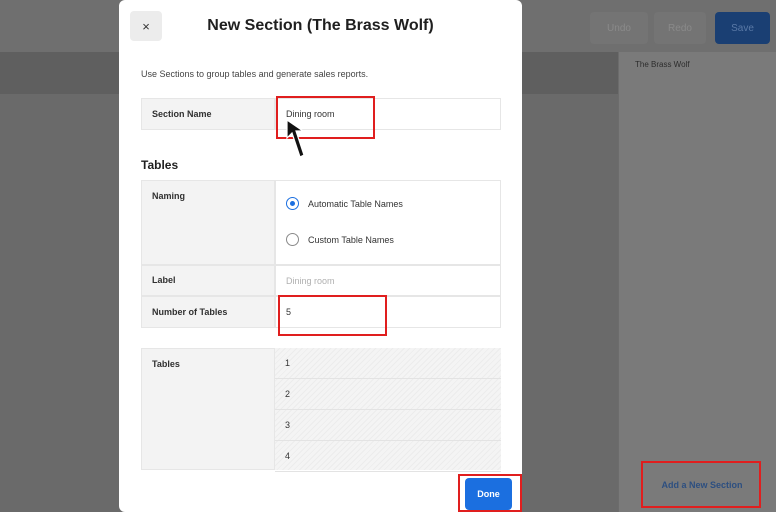 The height and width of the screenshot is (512, 776). I want to click on undo-button: Undo, so click(619, 28).